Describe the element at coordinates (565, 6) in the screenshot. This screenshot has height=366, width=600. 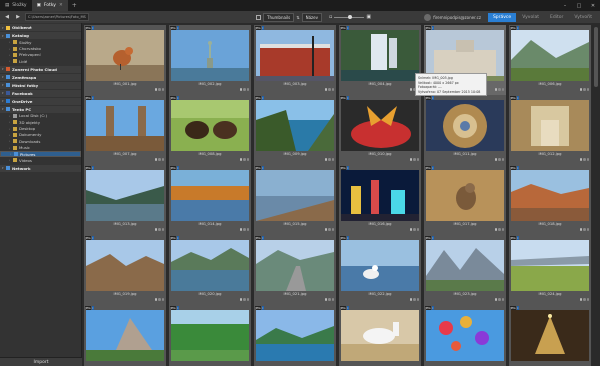
I see `minimize-button: –` at that location.